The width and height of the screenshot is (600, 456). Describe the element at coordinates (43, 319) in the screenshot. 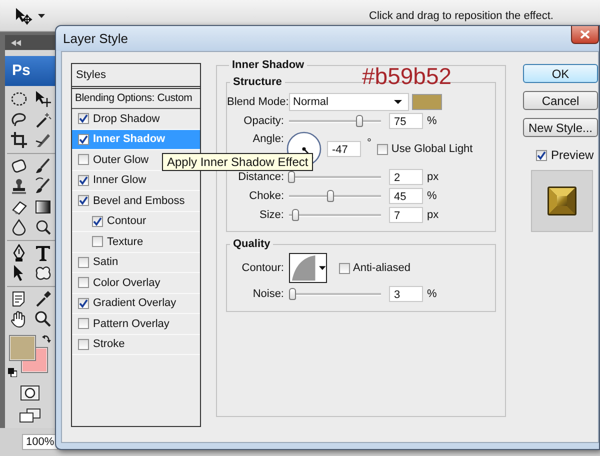

I see `zoom-icon` at that location.